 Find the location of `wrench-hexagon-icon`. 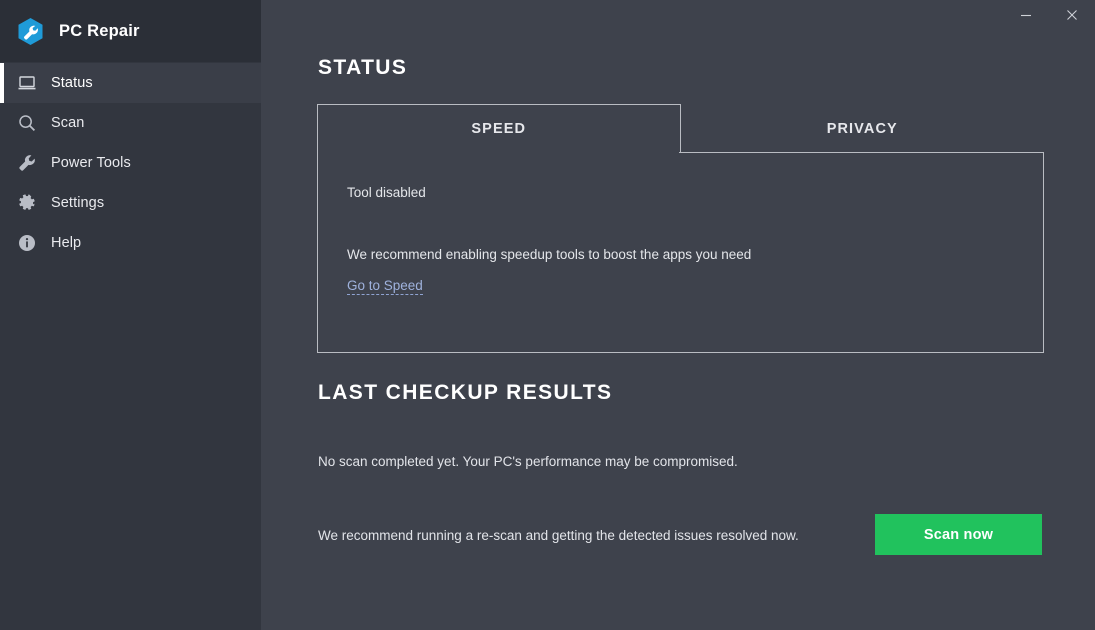

wrench-hexagon-icon is located at coordinates (30, 31).